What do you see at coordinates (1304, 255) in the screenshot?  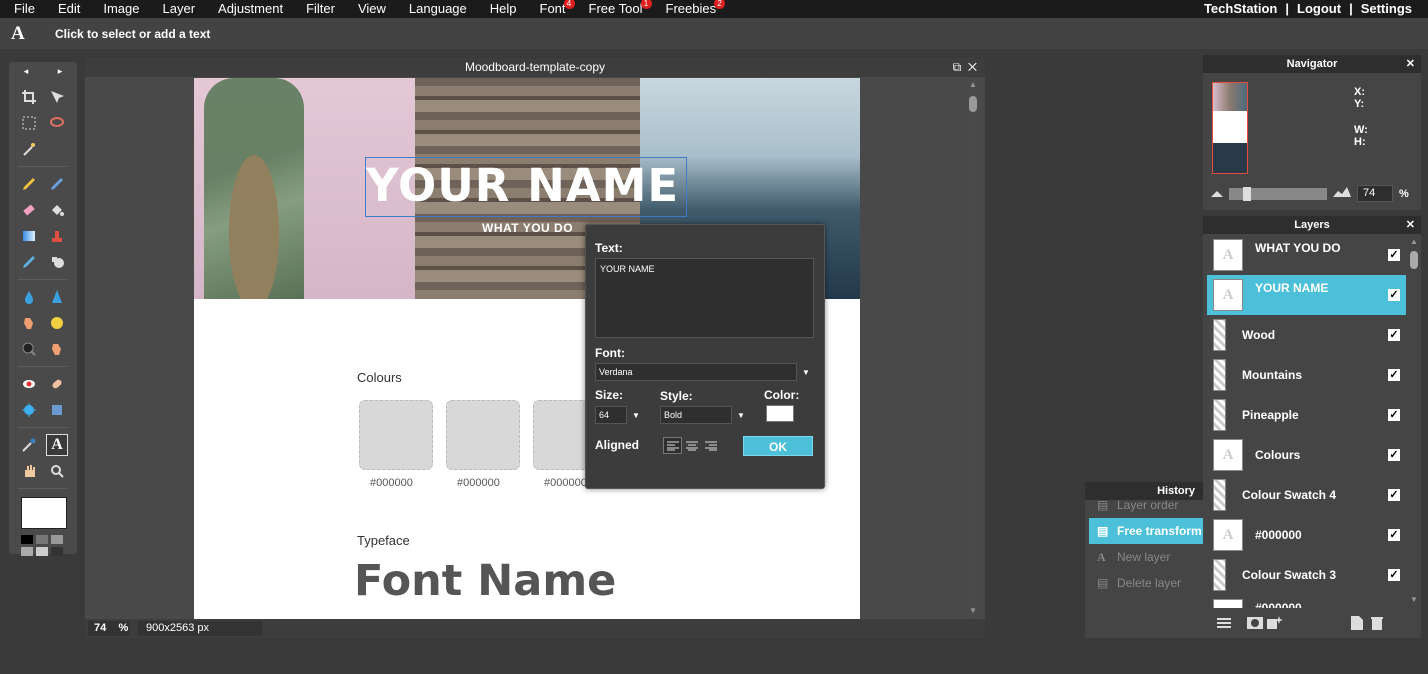 I see `layer-row: A WHAT YOU DO ✓` at bounding box center [1304, 255].